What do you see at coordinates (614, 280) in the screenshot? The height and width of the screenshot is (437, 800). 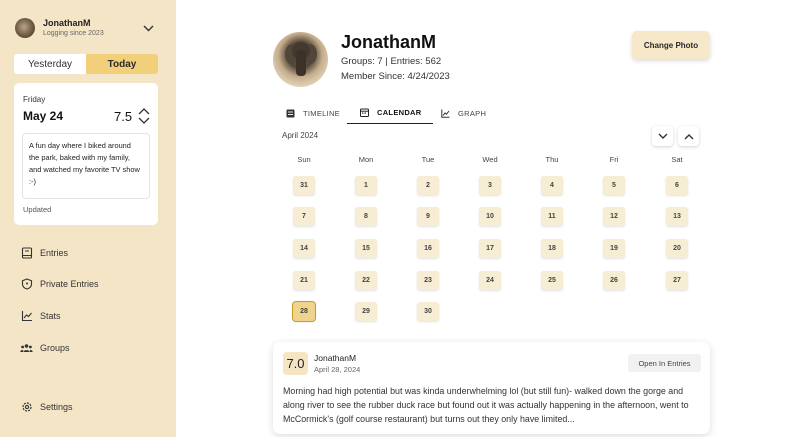 I see `calendar-day: 26` at bounding box center [614, 280].